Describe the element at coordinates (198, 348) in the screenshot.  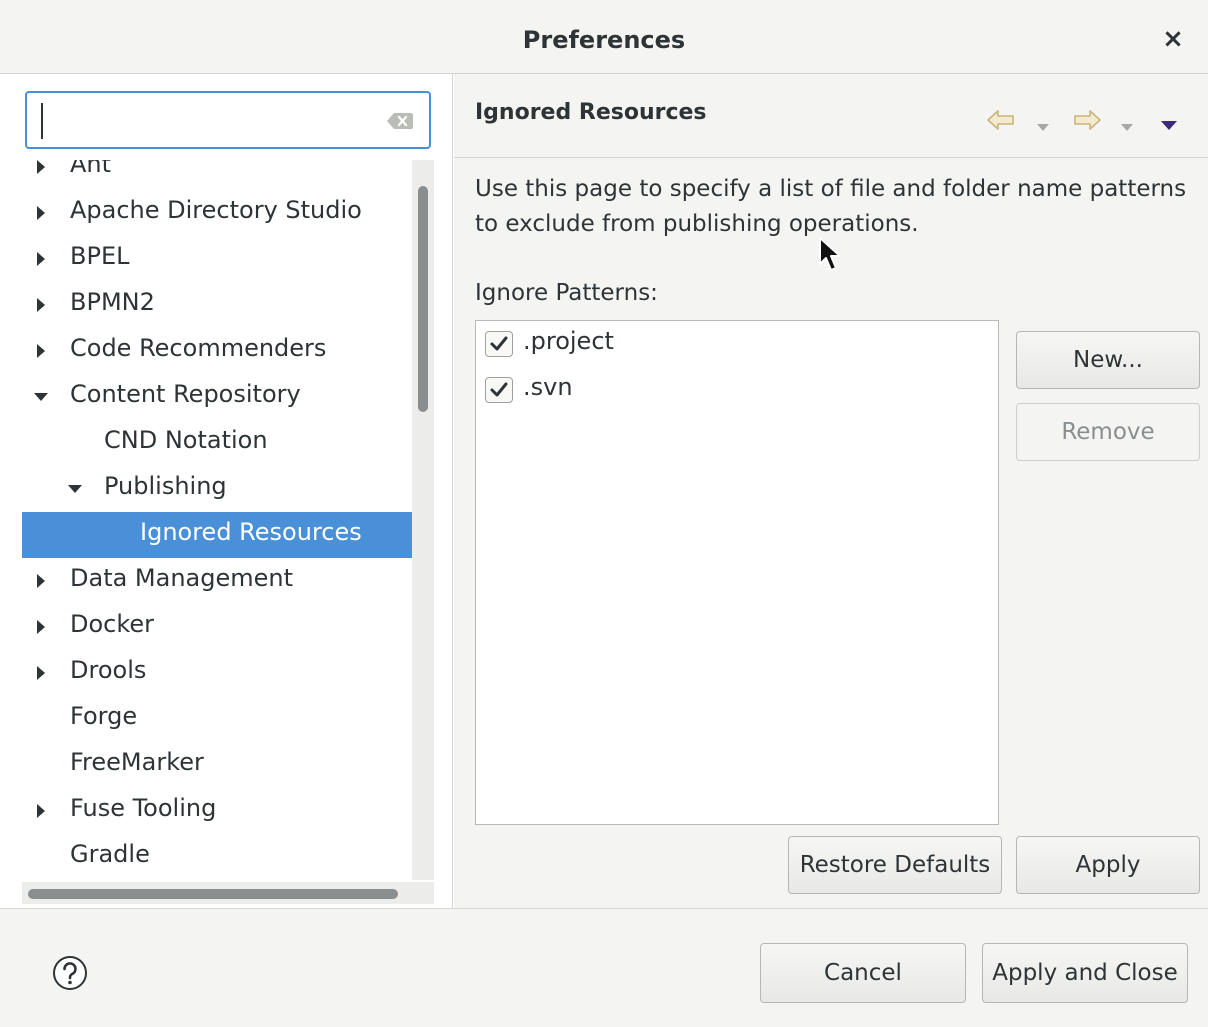
I see `tree-item-label: Code Recommenders` at that location.